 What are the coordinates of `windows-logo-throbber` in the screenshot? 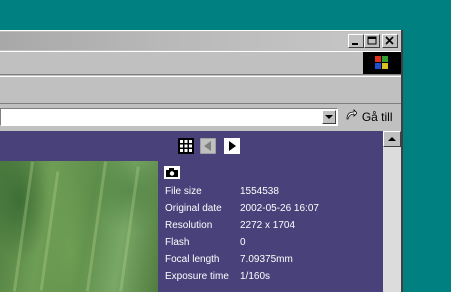 It's located at (382, 63).